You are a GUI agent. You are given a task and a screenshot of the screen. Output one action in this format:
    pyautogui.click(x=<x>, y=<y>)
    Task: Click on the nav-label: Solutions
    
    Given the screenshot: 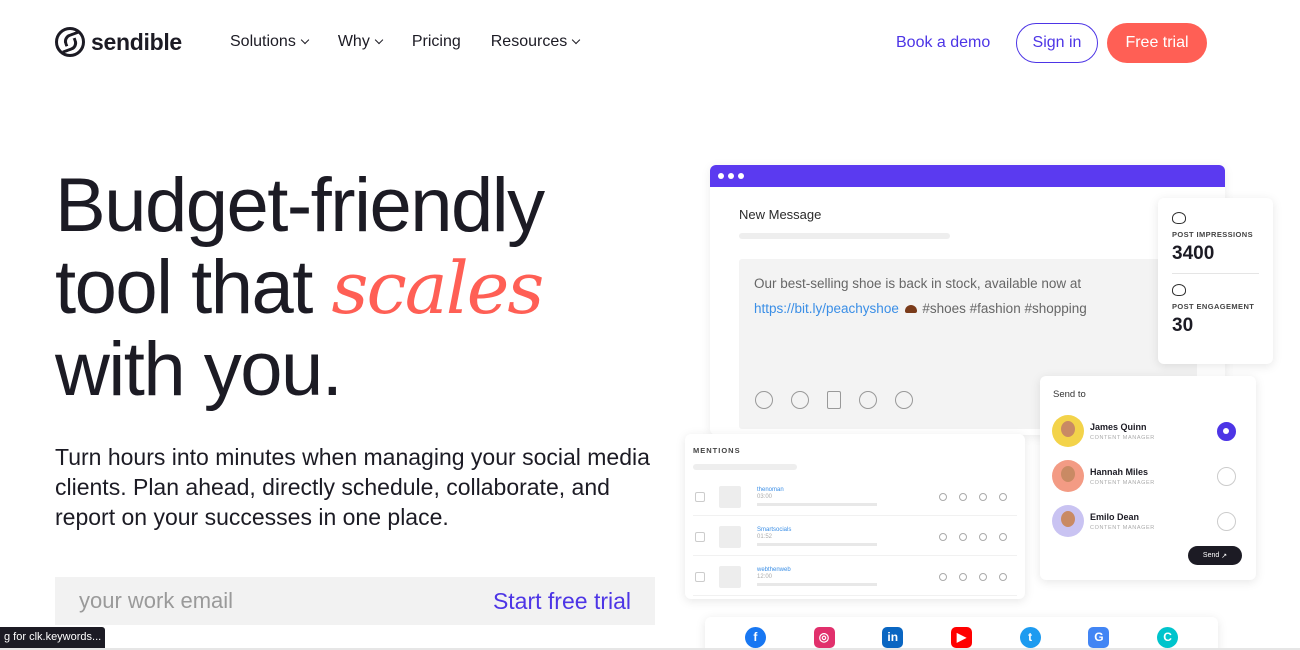 What is the action you would take?
    pyautogui.click(x=263, y=41)
    